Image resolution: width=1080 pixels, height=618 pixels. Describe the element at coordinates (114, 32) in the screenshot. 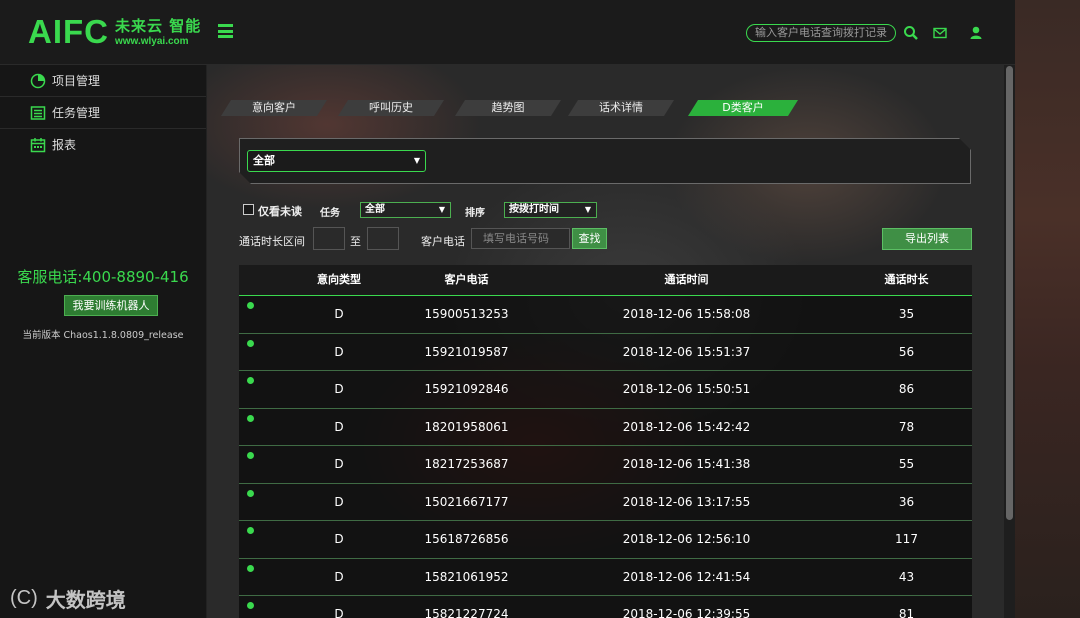

I see `logo: AIFC 未来云 智能 www.wlyai.com` at that location.